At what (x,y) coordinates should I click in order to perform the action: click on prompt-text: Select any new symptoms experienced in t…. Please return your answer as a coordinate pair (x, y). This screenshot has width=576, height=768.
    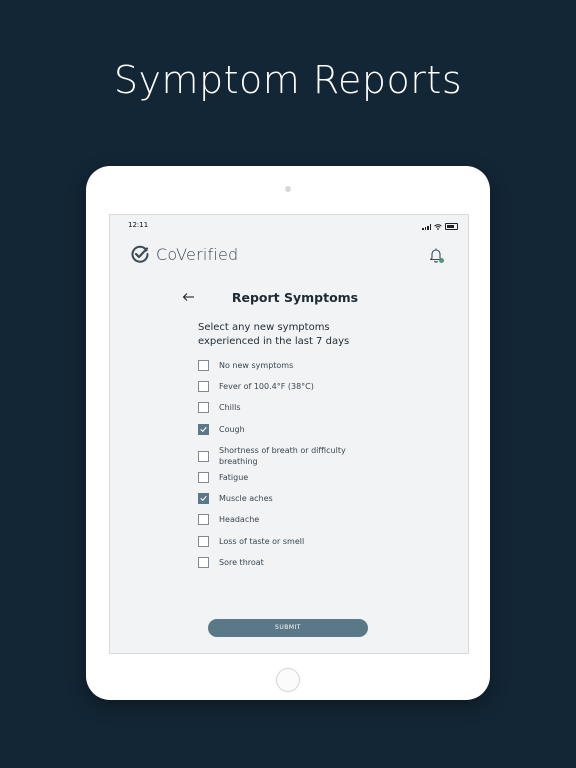
    Looking at the image, I should click on (274, 334).